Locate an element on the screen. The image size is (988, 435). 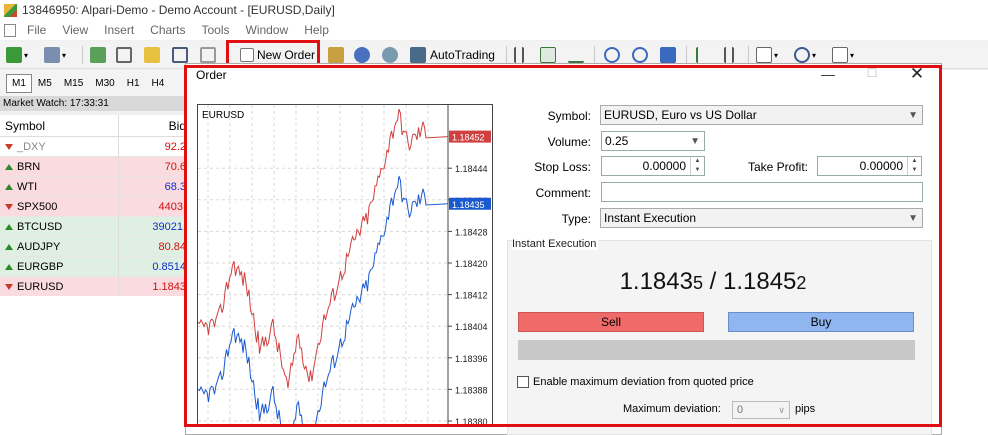
tester-icon is located at coordinates (208, 55).